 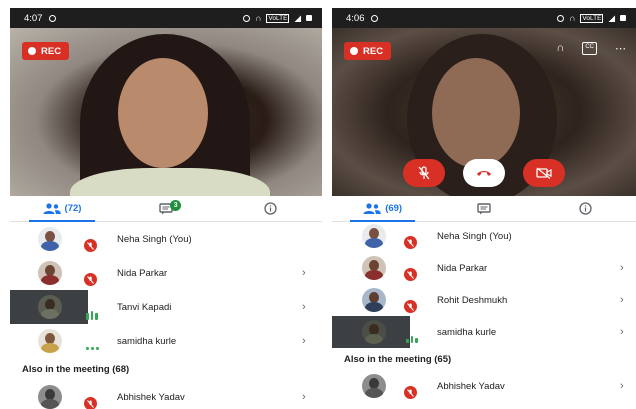 I want to click on tab-chat, so click(x=483, y=208).